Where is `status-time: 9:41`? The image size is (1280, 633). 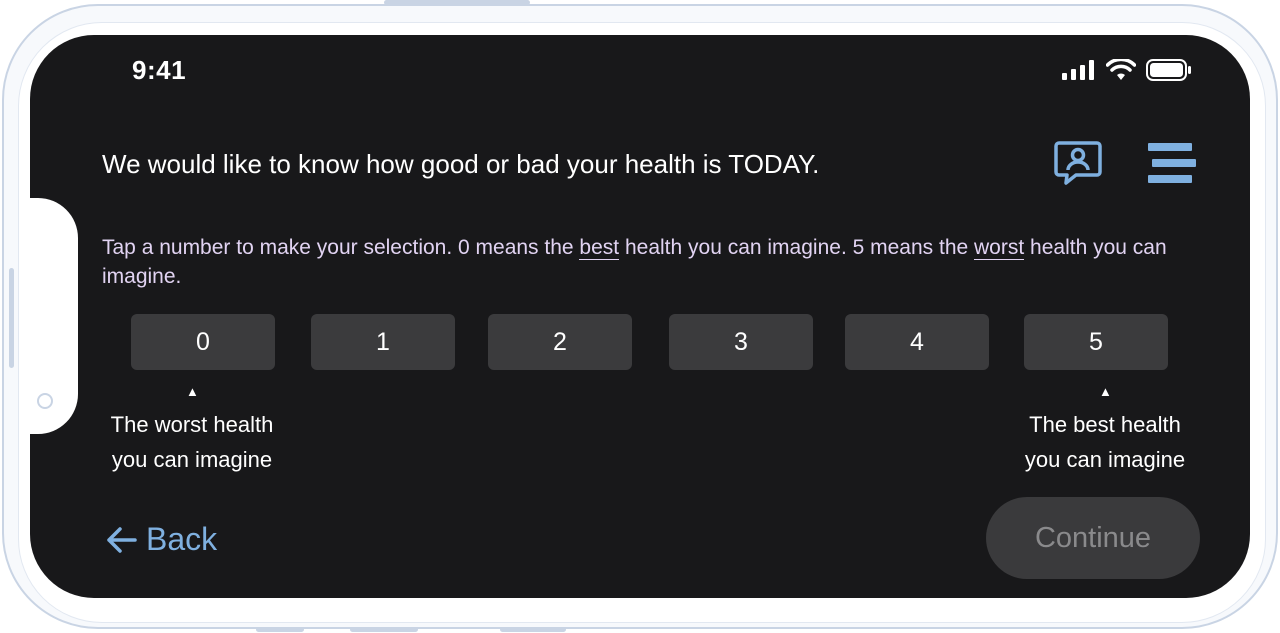
status-time: 9:41 is located at coordinates (159, 70).